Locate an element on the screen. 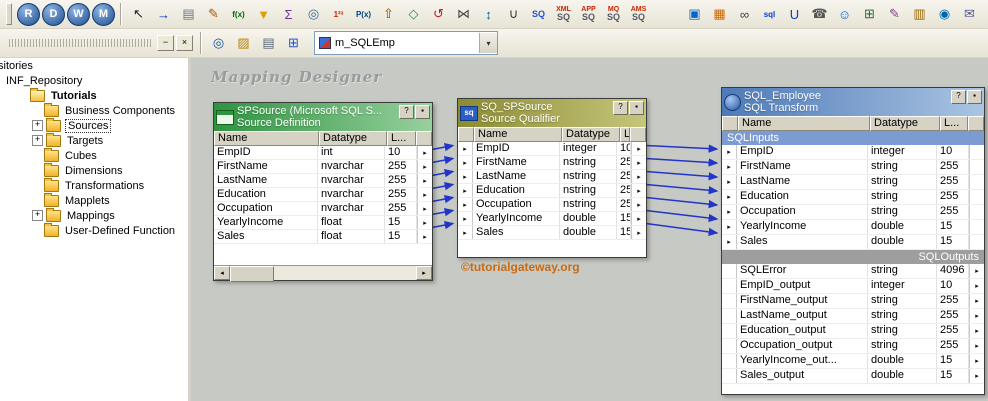 This screenshot has height=401, width=988. panel-close-button: × is located at coordinates (184, 43).